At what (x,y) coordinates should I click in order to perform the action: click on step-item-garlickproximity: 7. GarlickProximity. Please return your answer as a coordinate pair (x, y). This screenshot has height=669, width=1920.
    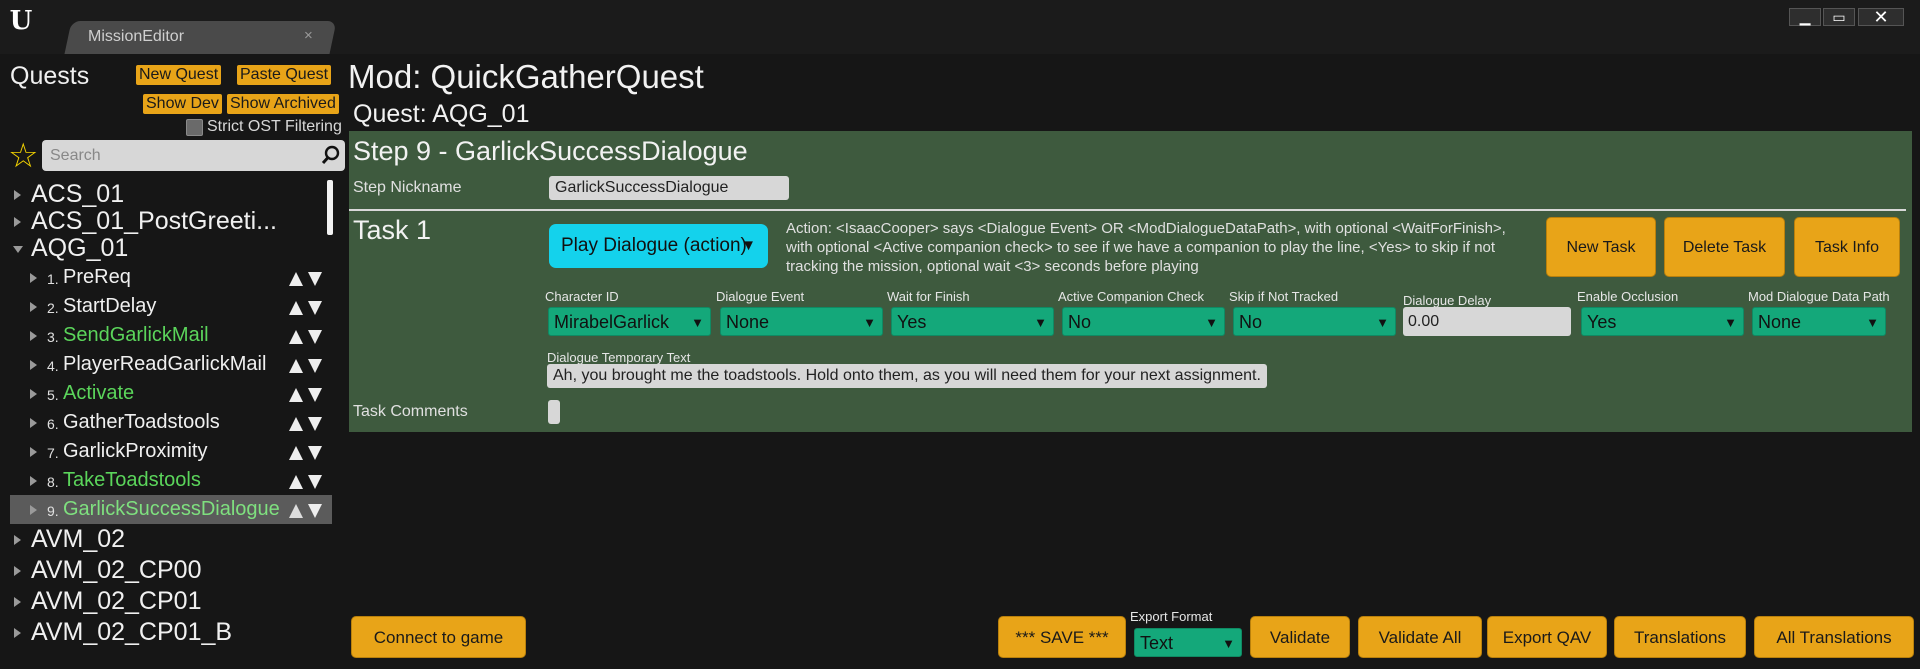
    Looking at the image, I should click on (171, 451).